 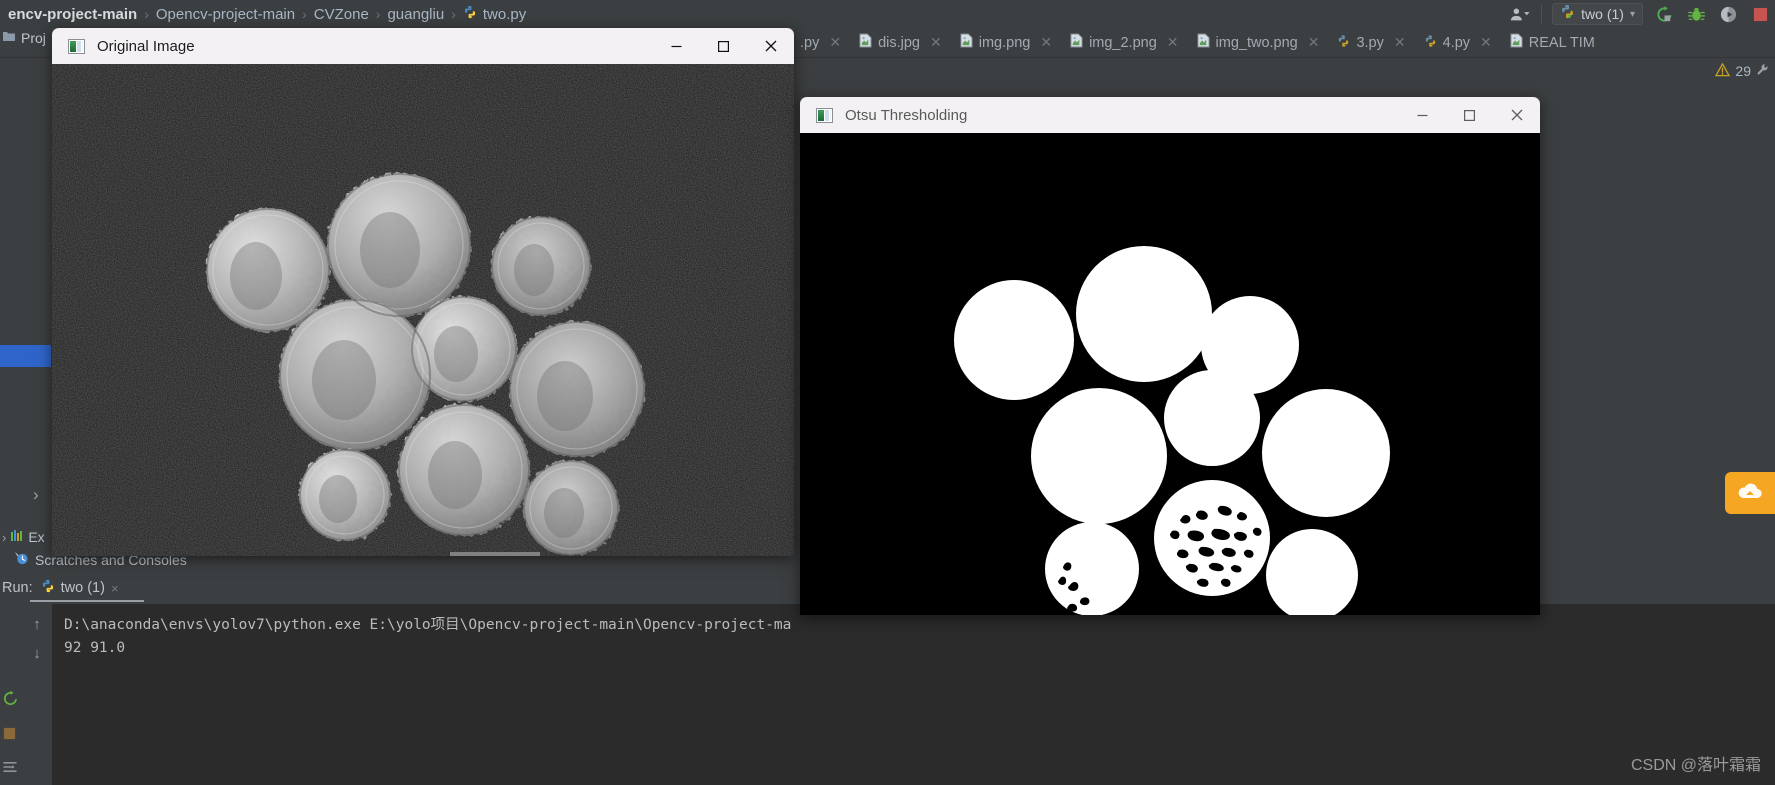 What do you see at coordinates (495, 554) in the screenshot?
I see `horizontal-scrollbar` at bounding box center [495, 554].